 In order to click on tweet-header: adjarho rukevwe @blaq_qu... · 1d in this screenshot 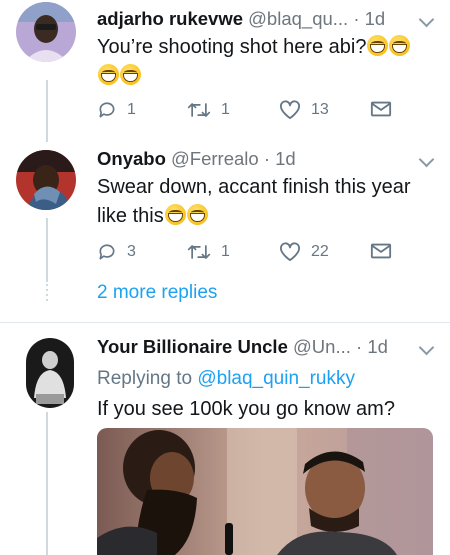, I will do `click(241, 19)`.